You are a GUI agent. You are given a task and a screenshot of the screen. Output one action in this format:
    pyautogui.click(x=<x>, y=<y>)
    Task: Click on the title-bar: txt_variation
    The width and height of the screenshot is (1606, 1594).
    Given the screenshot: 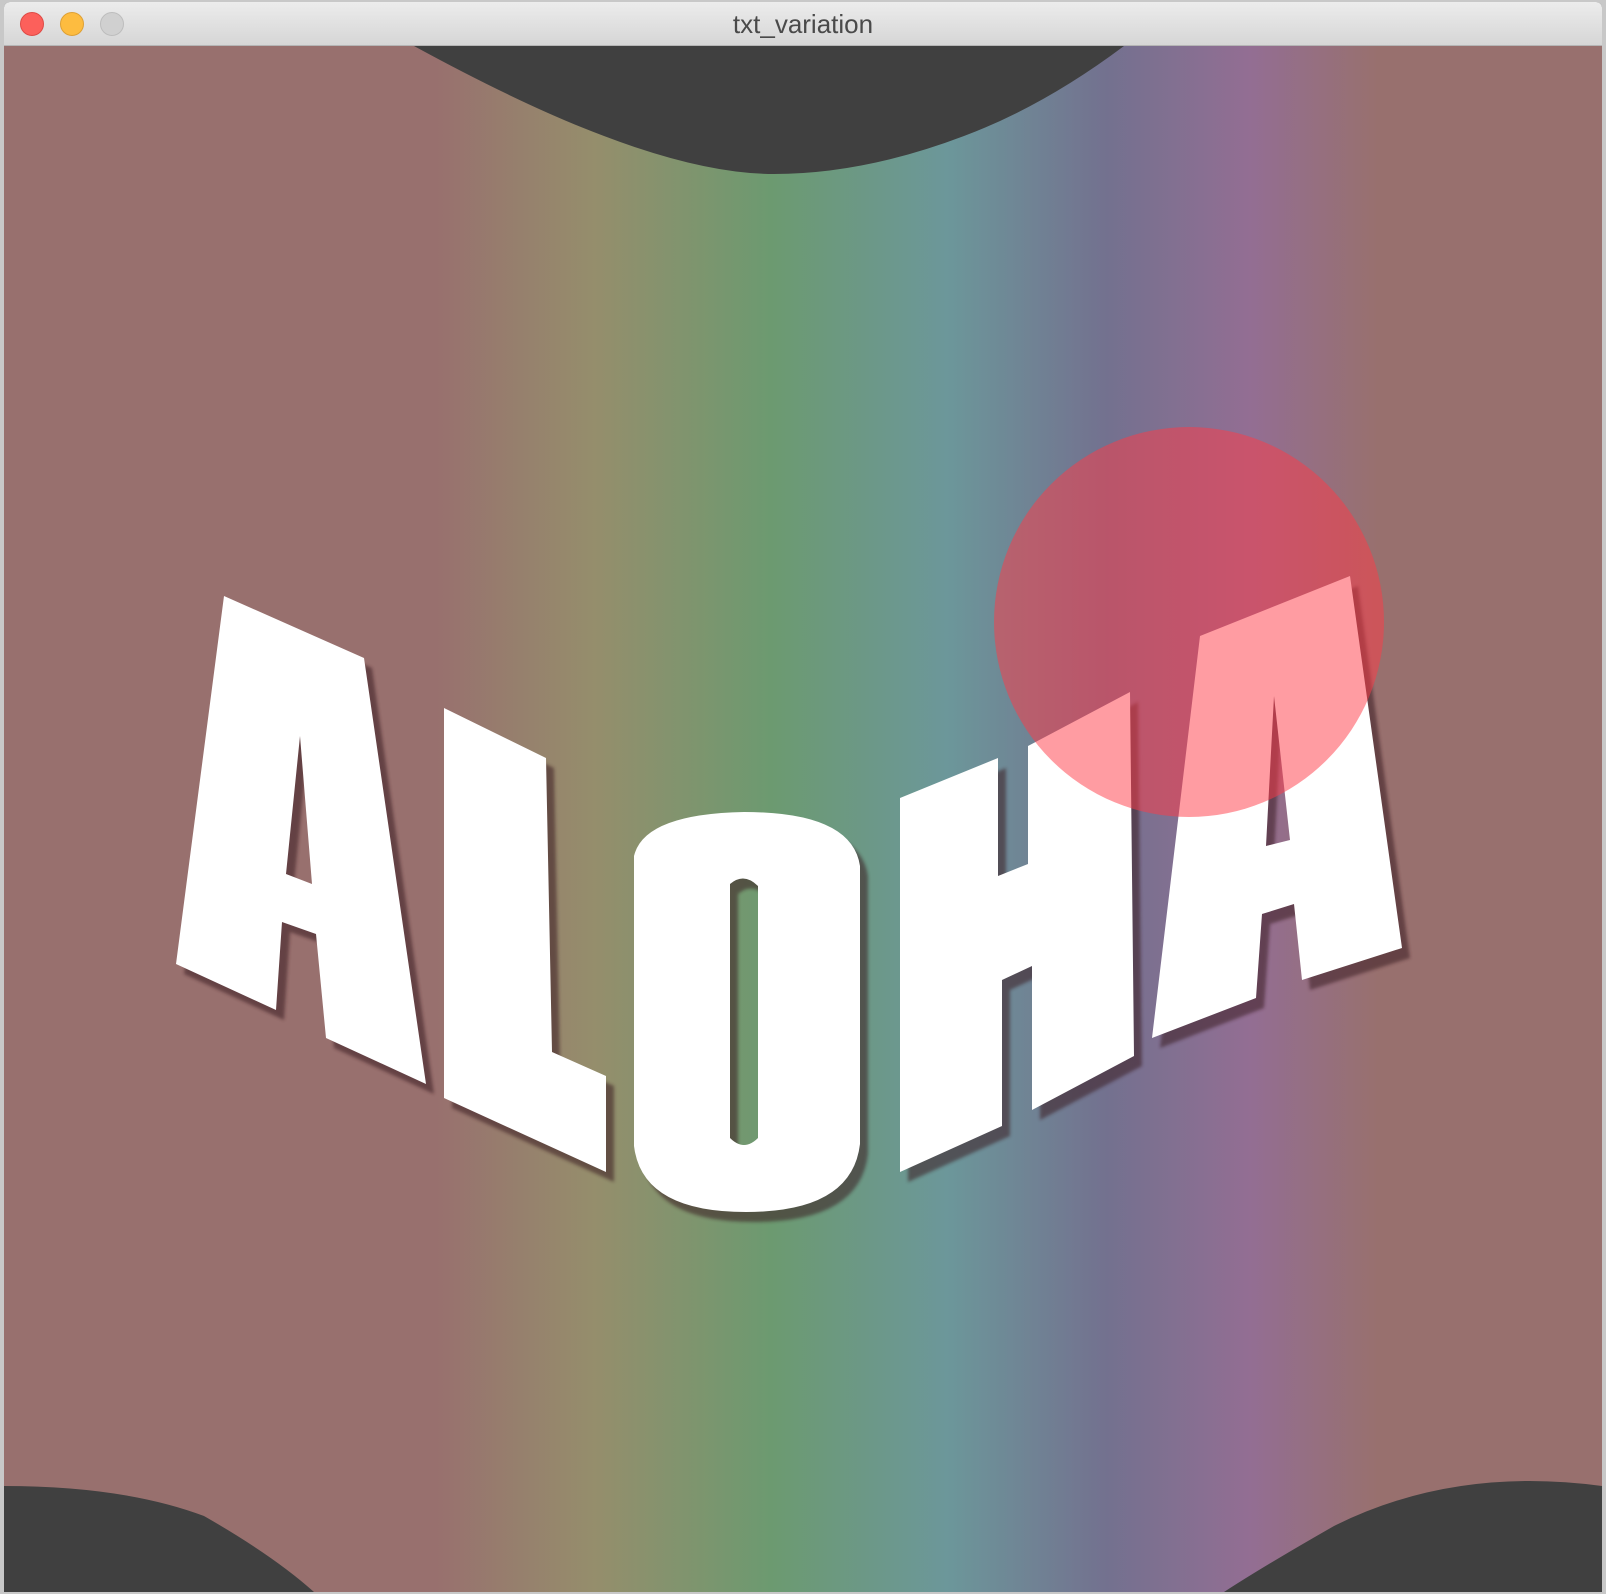 What is the action you would take?
    pyautogui.click(x=803, y=24)
    